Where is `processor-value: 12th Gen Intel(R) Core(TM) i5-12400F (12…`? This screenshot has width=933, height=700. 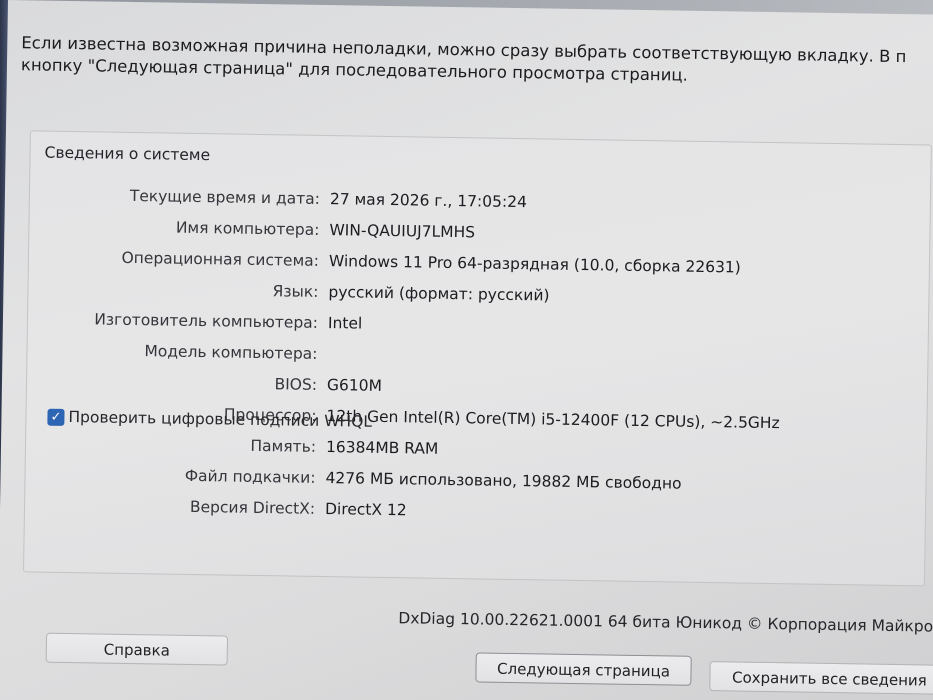 processor-value: 12th Gen Intel(R) Core(TM) i5-12400F (12… is located at coordinates (553, 420).